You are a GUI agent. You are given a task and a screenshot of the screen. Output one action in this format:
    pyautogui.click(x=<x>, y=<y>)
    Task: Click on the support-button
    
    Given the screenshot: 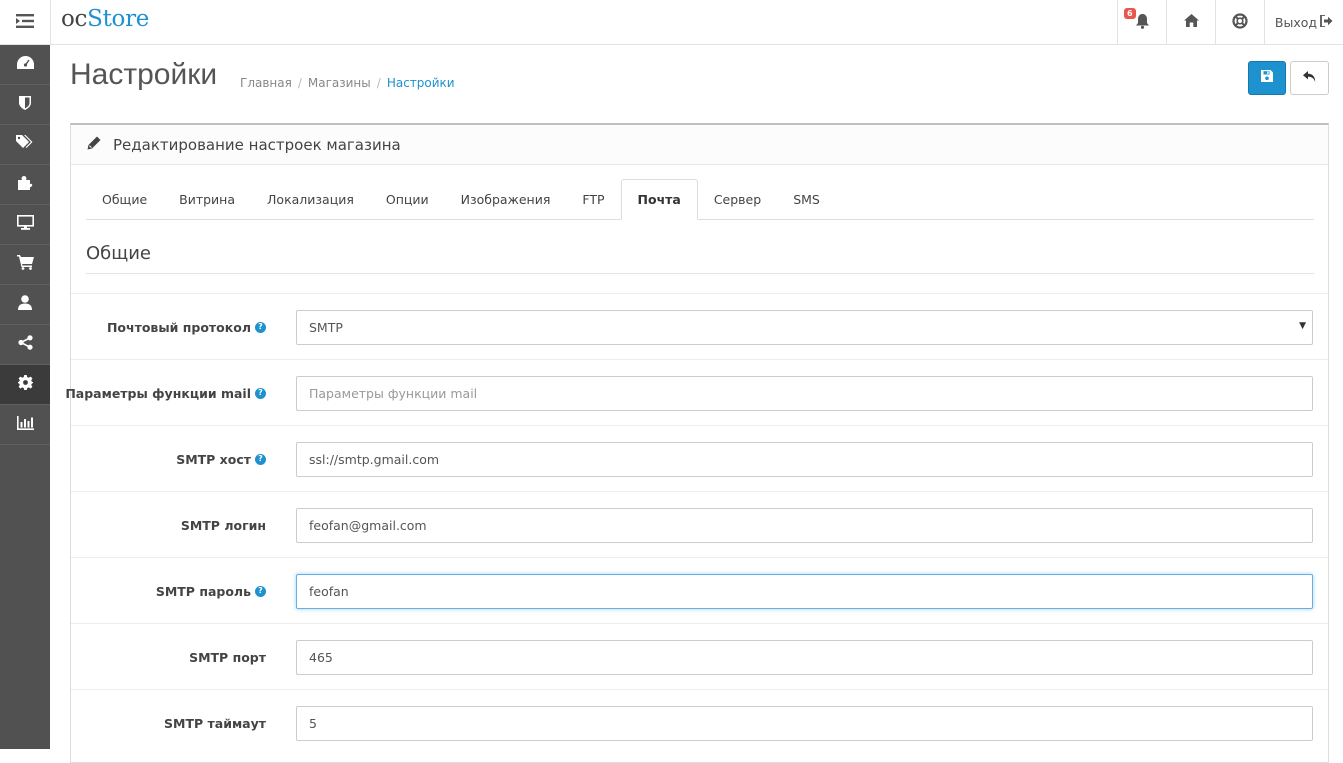 What is the action you would take?
    pyautogui.click(x=1239, y=22)
    